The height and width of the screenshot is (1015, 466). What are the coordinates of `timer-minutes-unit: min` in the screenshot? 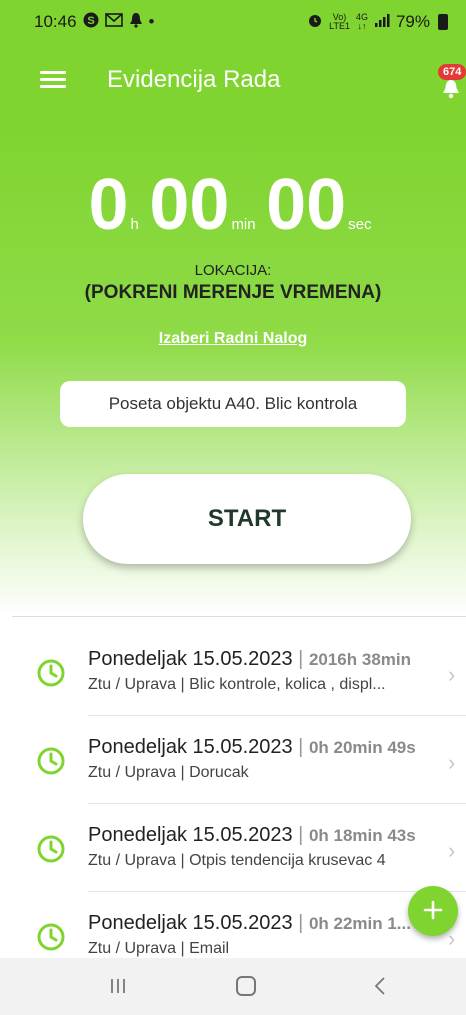 It's located at (243, 224).